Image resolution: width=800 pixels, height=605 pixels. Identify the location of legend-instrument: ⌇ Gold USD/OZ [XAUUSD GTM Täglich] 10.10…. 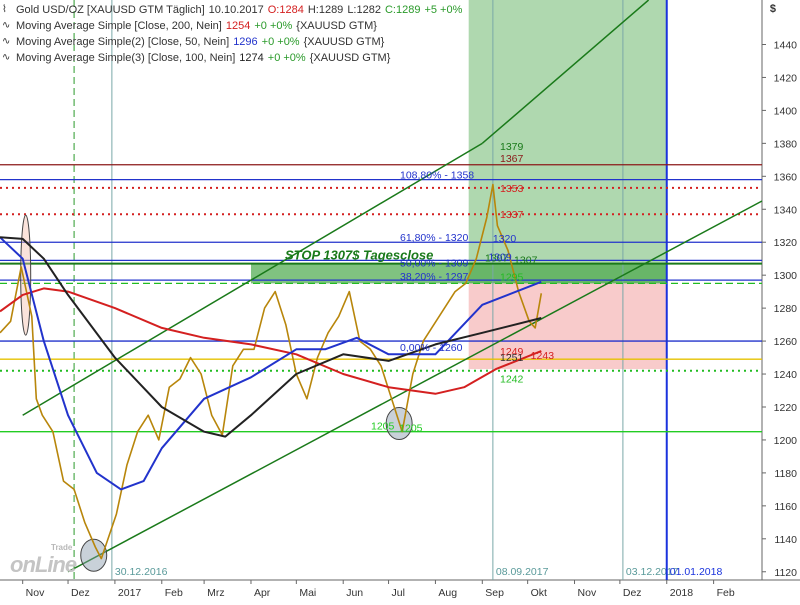
(232, 10).